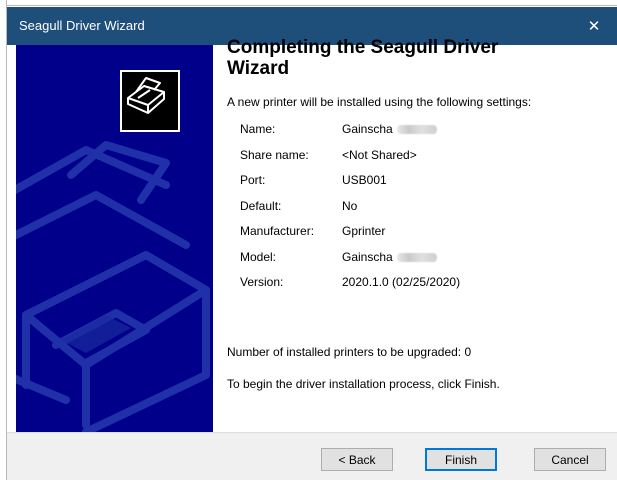 The height and width of the screenshot is (480, 617). What do you see at coordinates (277, 231) in the screenshot?
I see `setting-key: Manufacturer:` at bounding box center [277, 231].